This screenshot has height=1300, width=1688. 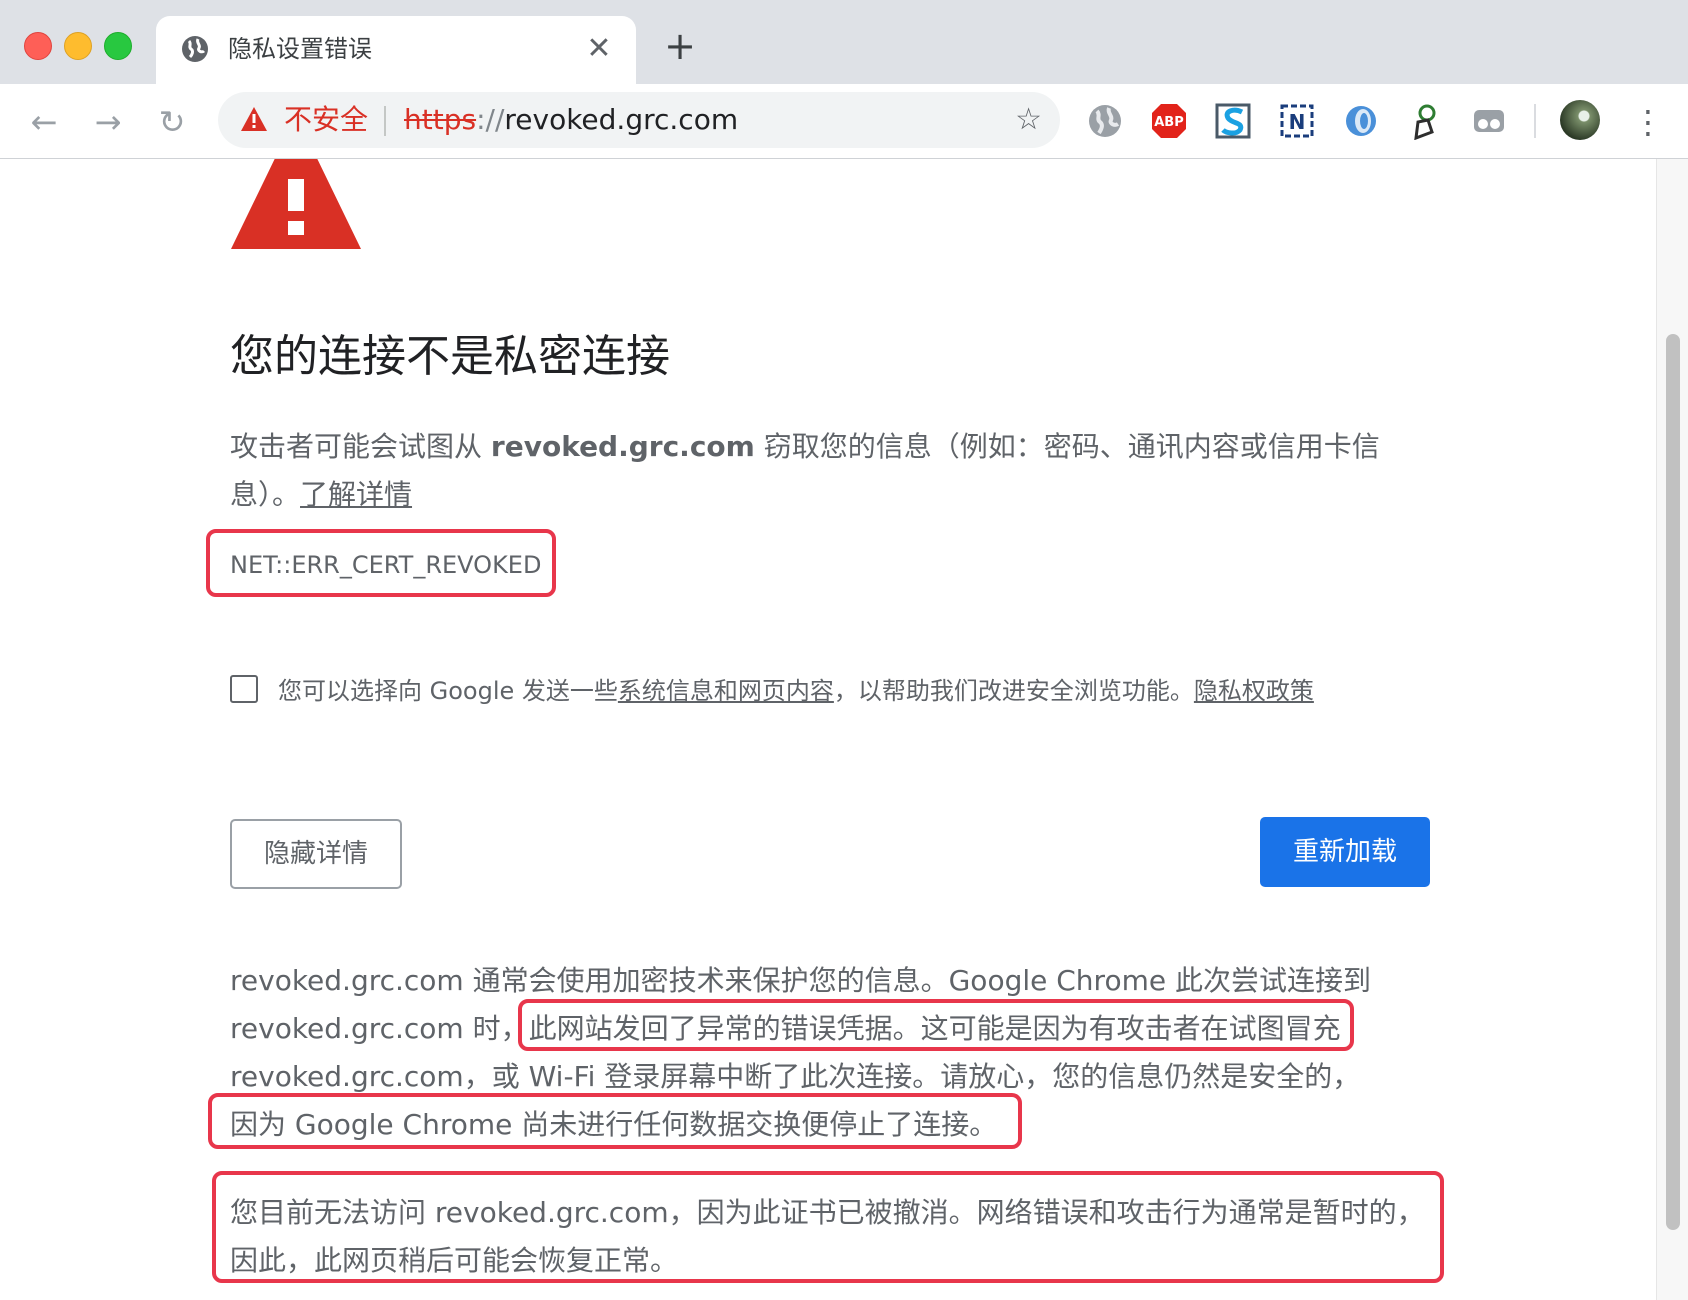 What do you see at coordinates (1361, 121) in the screenshot?
I see `circle-extension-icon` at bounding box center [1361, 121].